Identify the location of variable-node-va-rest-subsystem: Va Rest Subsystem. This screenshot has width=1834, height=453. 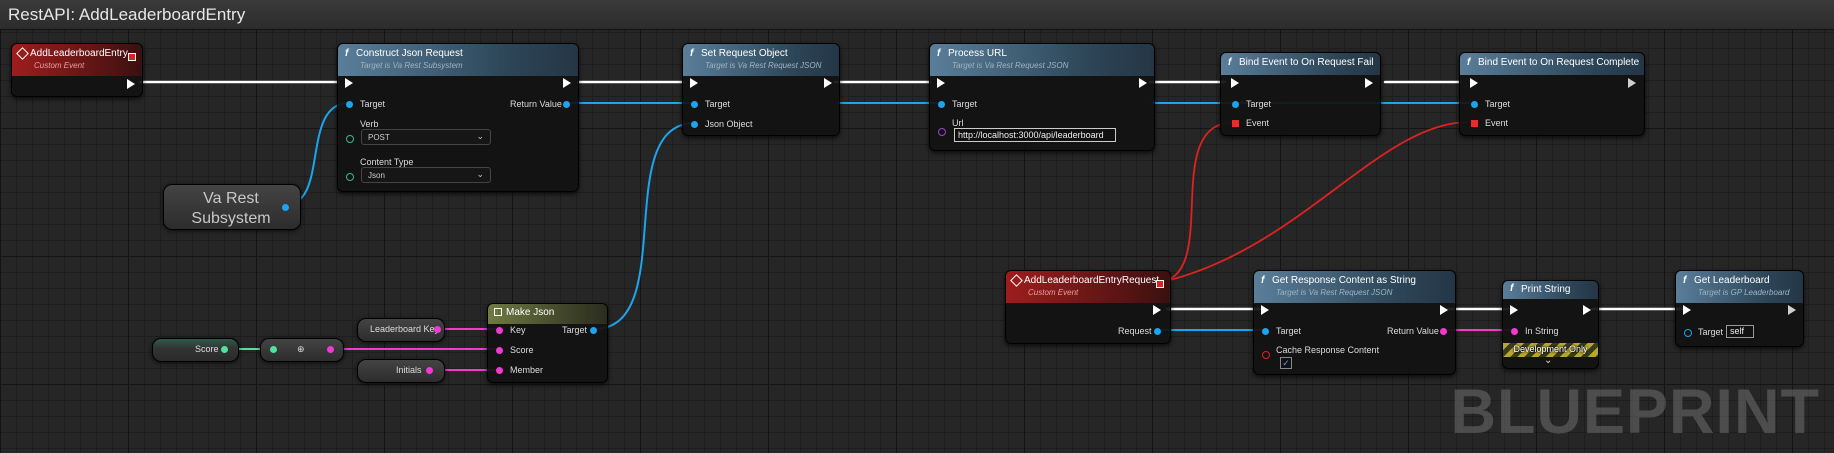
(232, 207).